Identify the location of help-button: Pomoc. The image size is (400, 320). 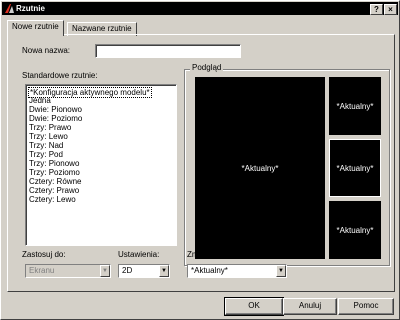
(366, 306).